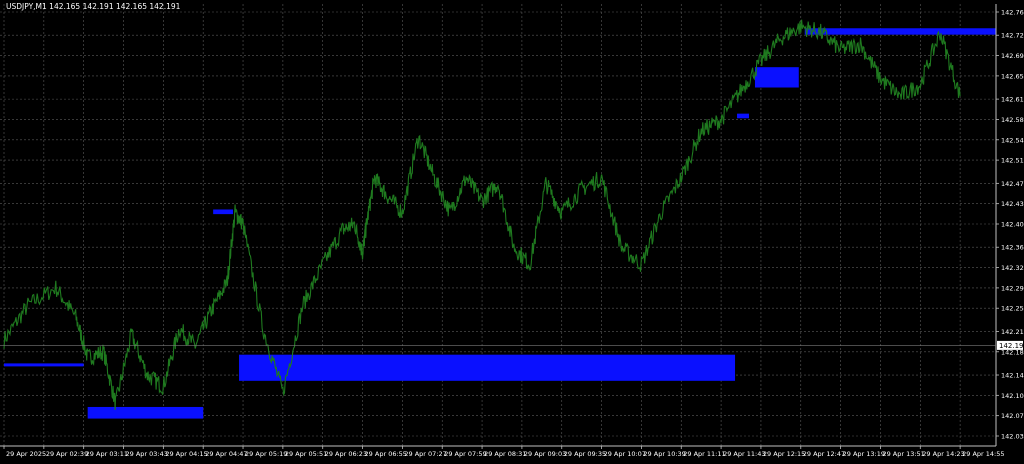  Describe the element at coordinates (1012, 204) in the screenshot. I see `y-tick-label: 142.435` at that location.